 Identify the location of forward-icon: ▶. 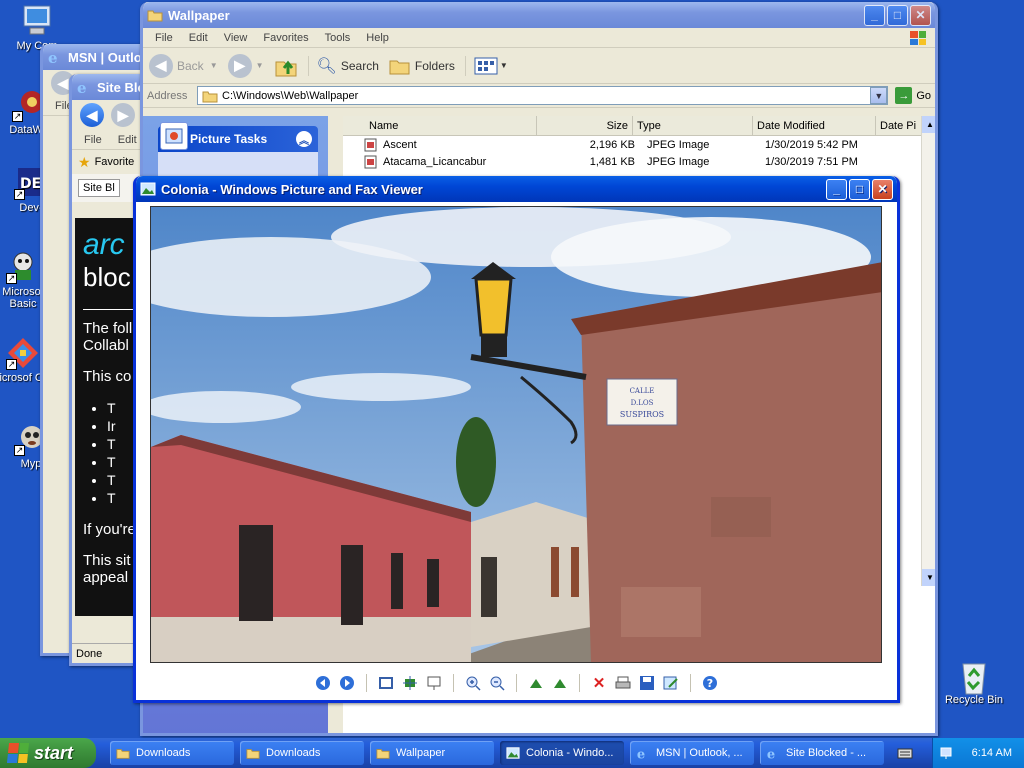
(123, 115).